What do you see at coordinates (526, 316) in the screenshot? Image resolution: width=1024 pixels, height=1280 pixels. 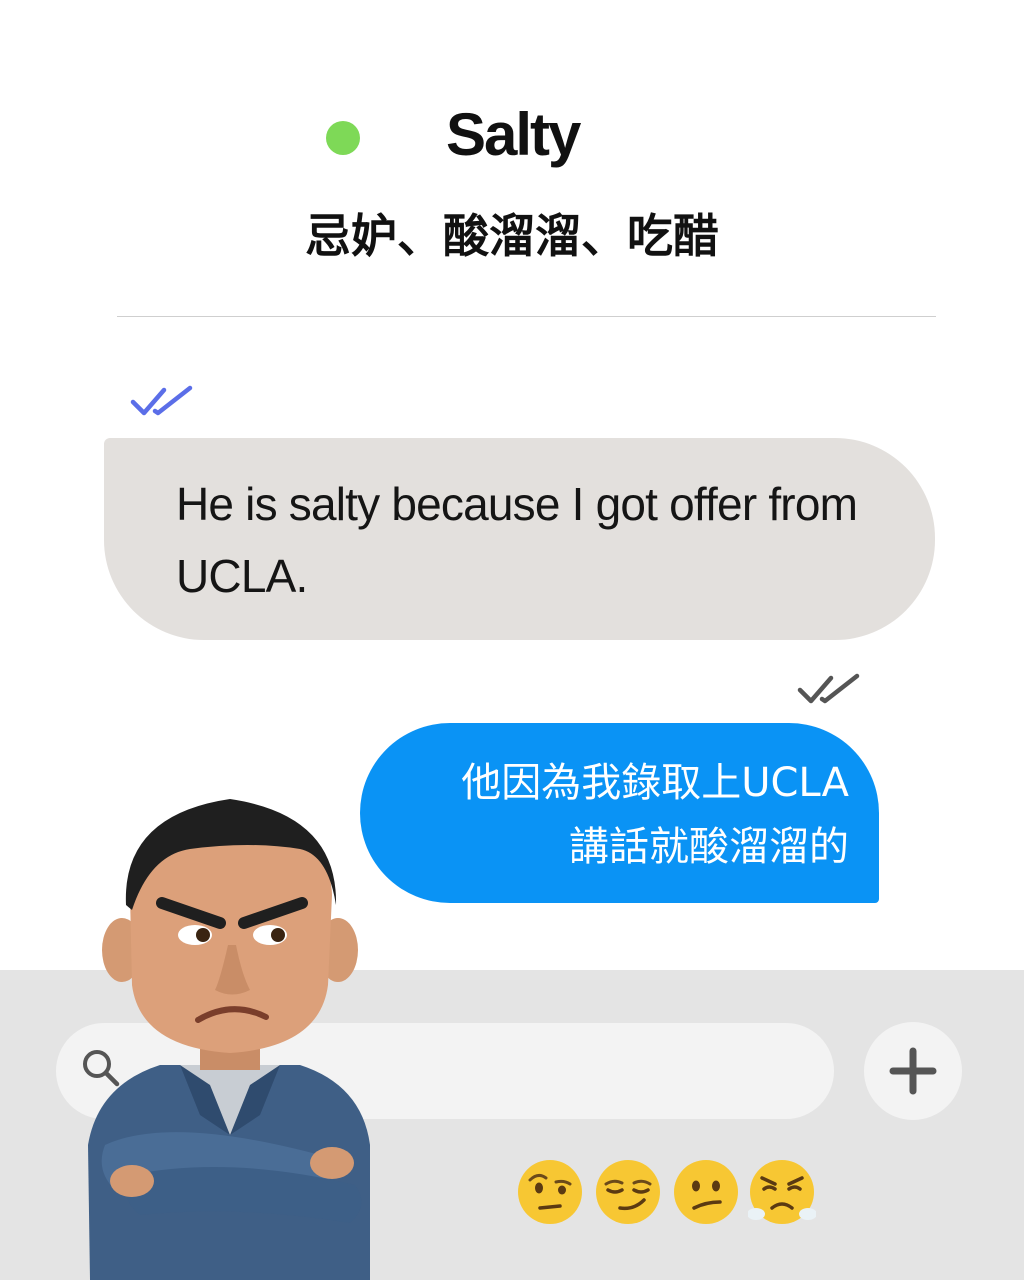 I see `header-divider` at bounding box center [526, 316].